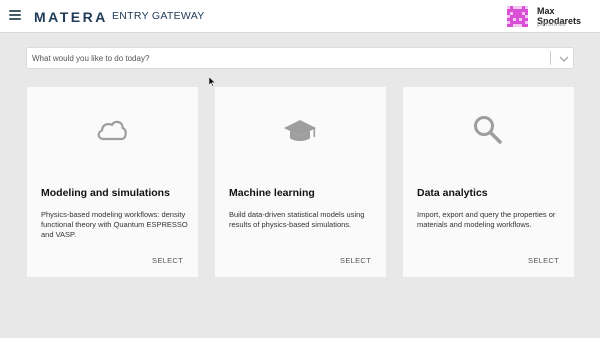  What do you see at coordinates (112, 130) in the screenshot?
I see `cloud-icon` at bounding box center [112, 130].